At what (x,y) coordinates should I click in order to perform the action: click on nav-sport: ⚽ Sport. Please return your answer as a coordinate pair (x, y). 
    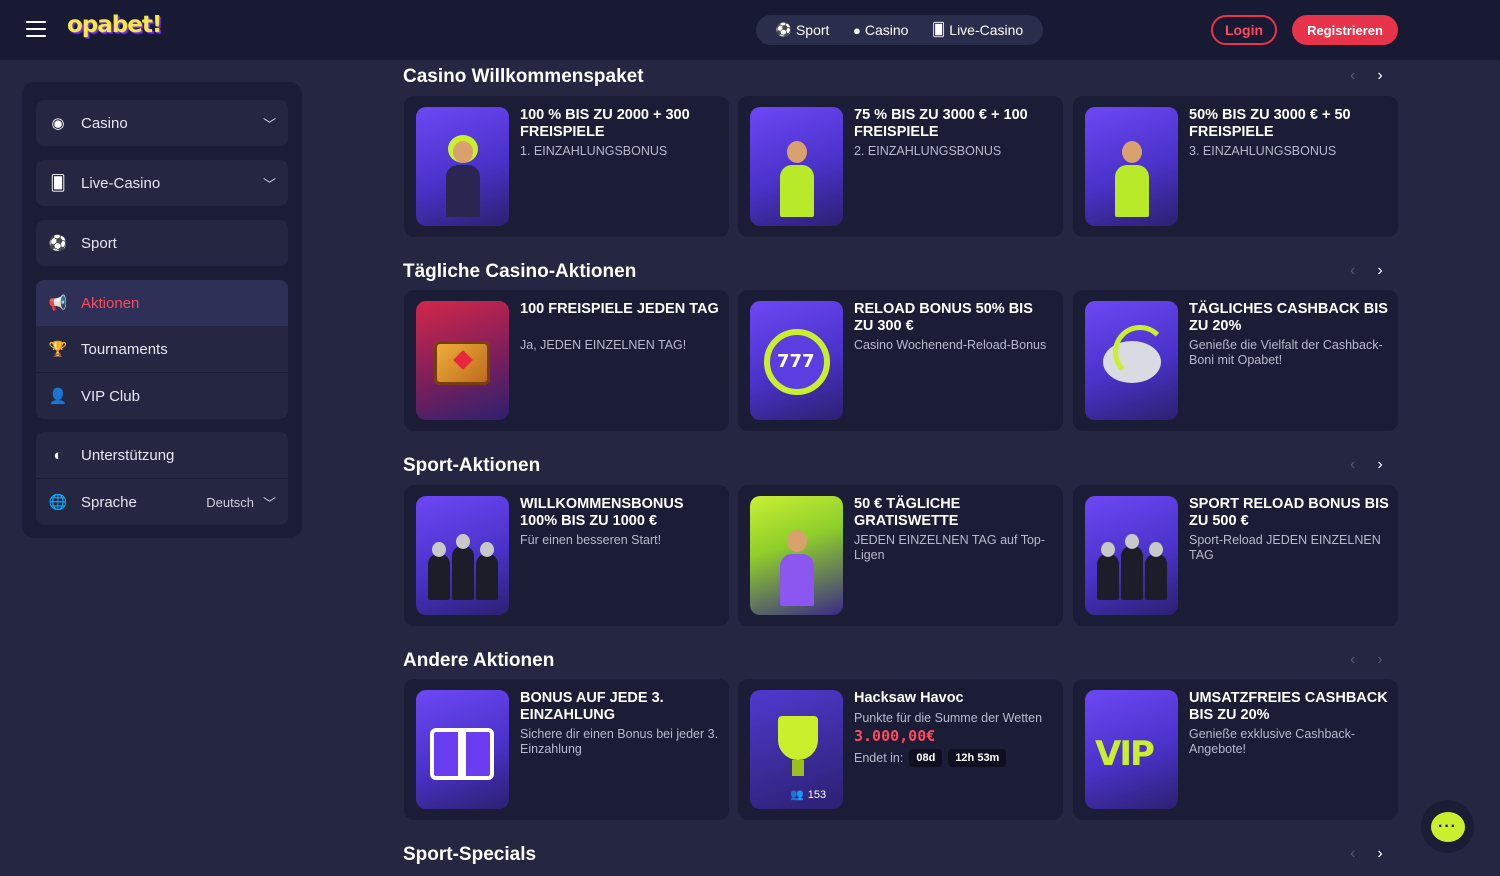
    Looking at the image, I should click on (803, 30).